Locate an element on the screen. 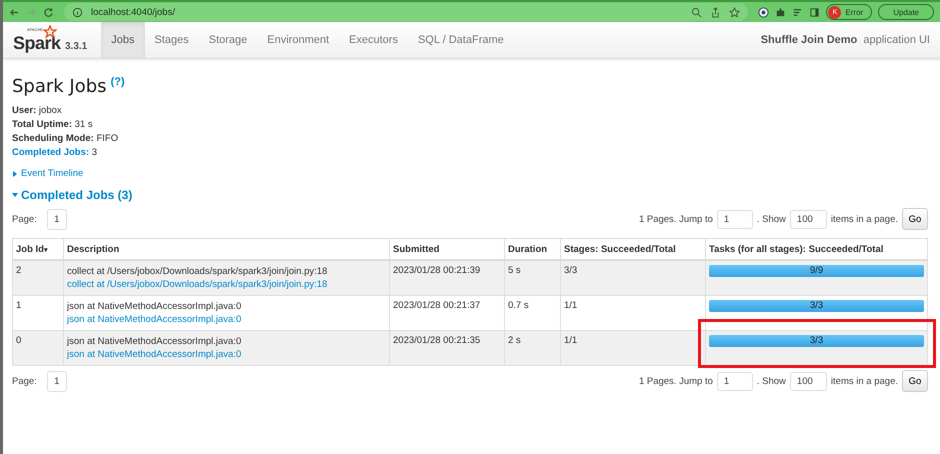 Image resolution: width=940 pixels, height=454 pixels. summary-item: Scheduling Mode: FIFO is located at coordinates (66, 139).